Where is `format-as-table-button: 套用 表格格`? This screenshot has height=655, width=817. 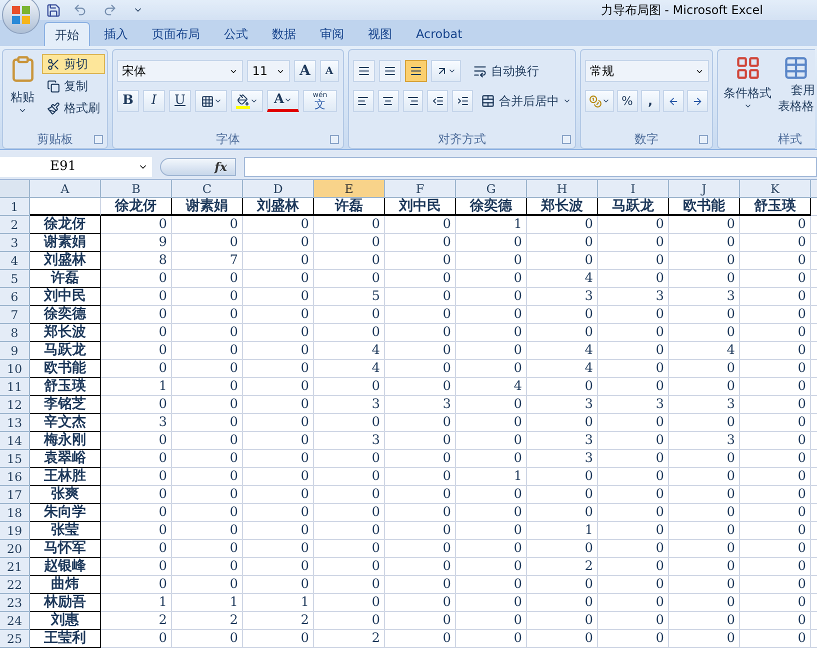
format-as-table-button: 套用 表格格 is located at coordinates (796, 92).